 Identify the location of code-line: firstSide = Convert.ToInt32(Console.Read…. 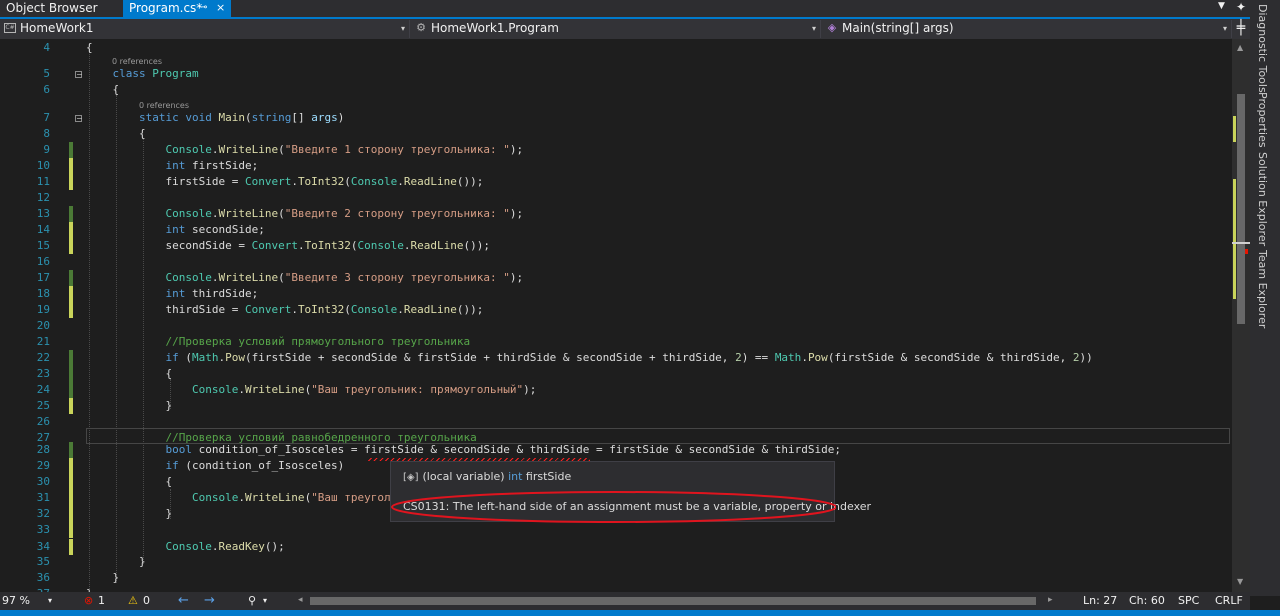
(284, 181).